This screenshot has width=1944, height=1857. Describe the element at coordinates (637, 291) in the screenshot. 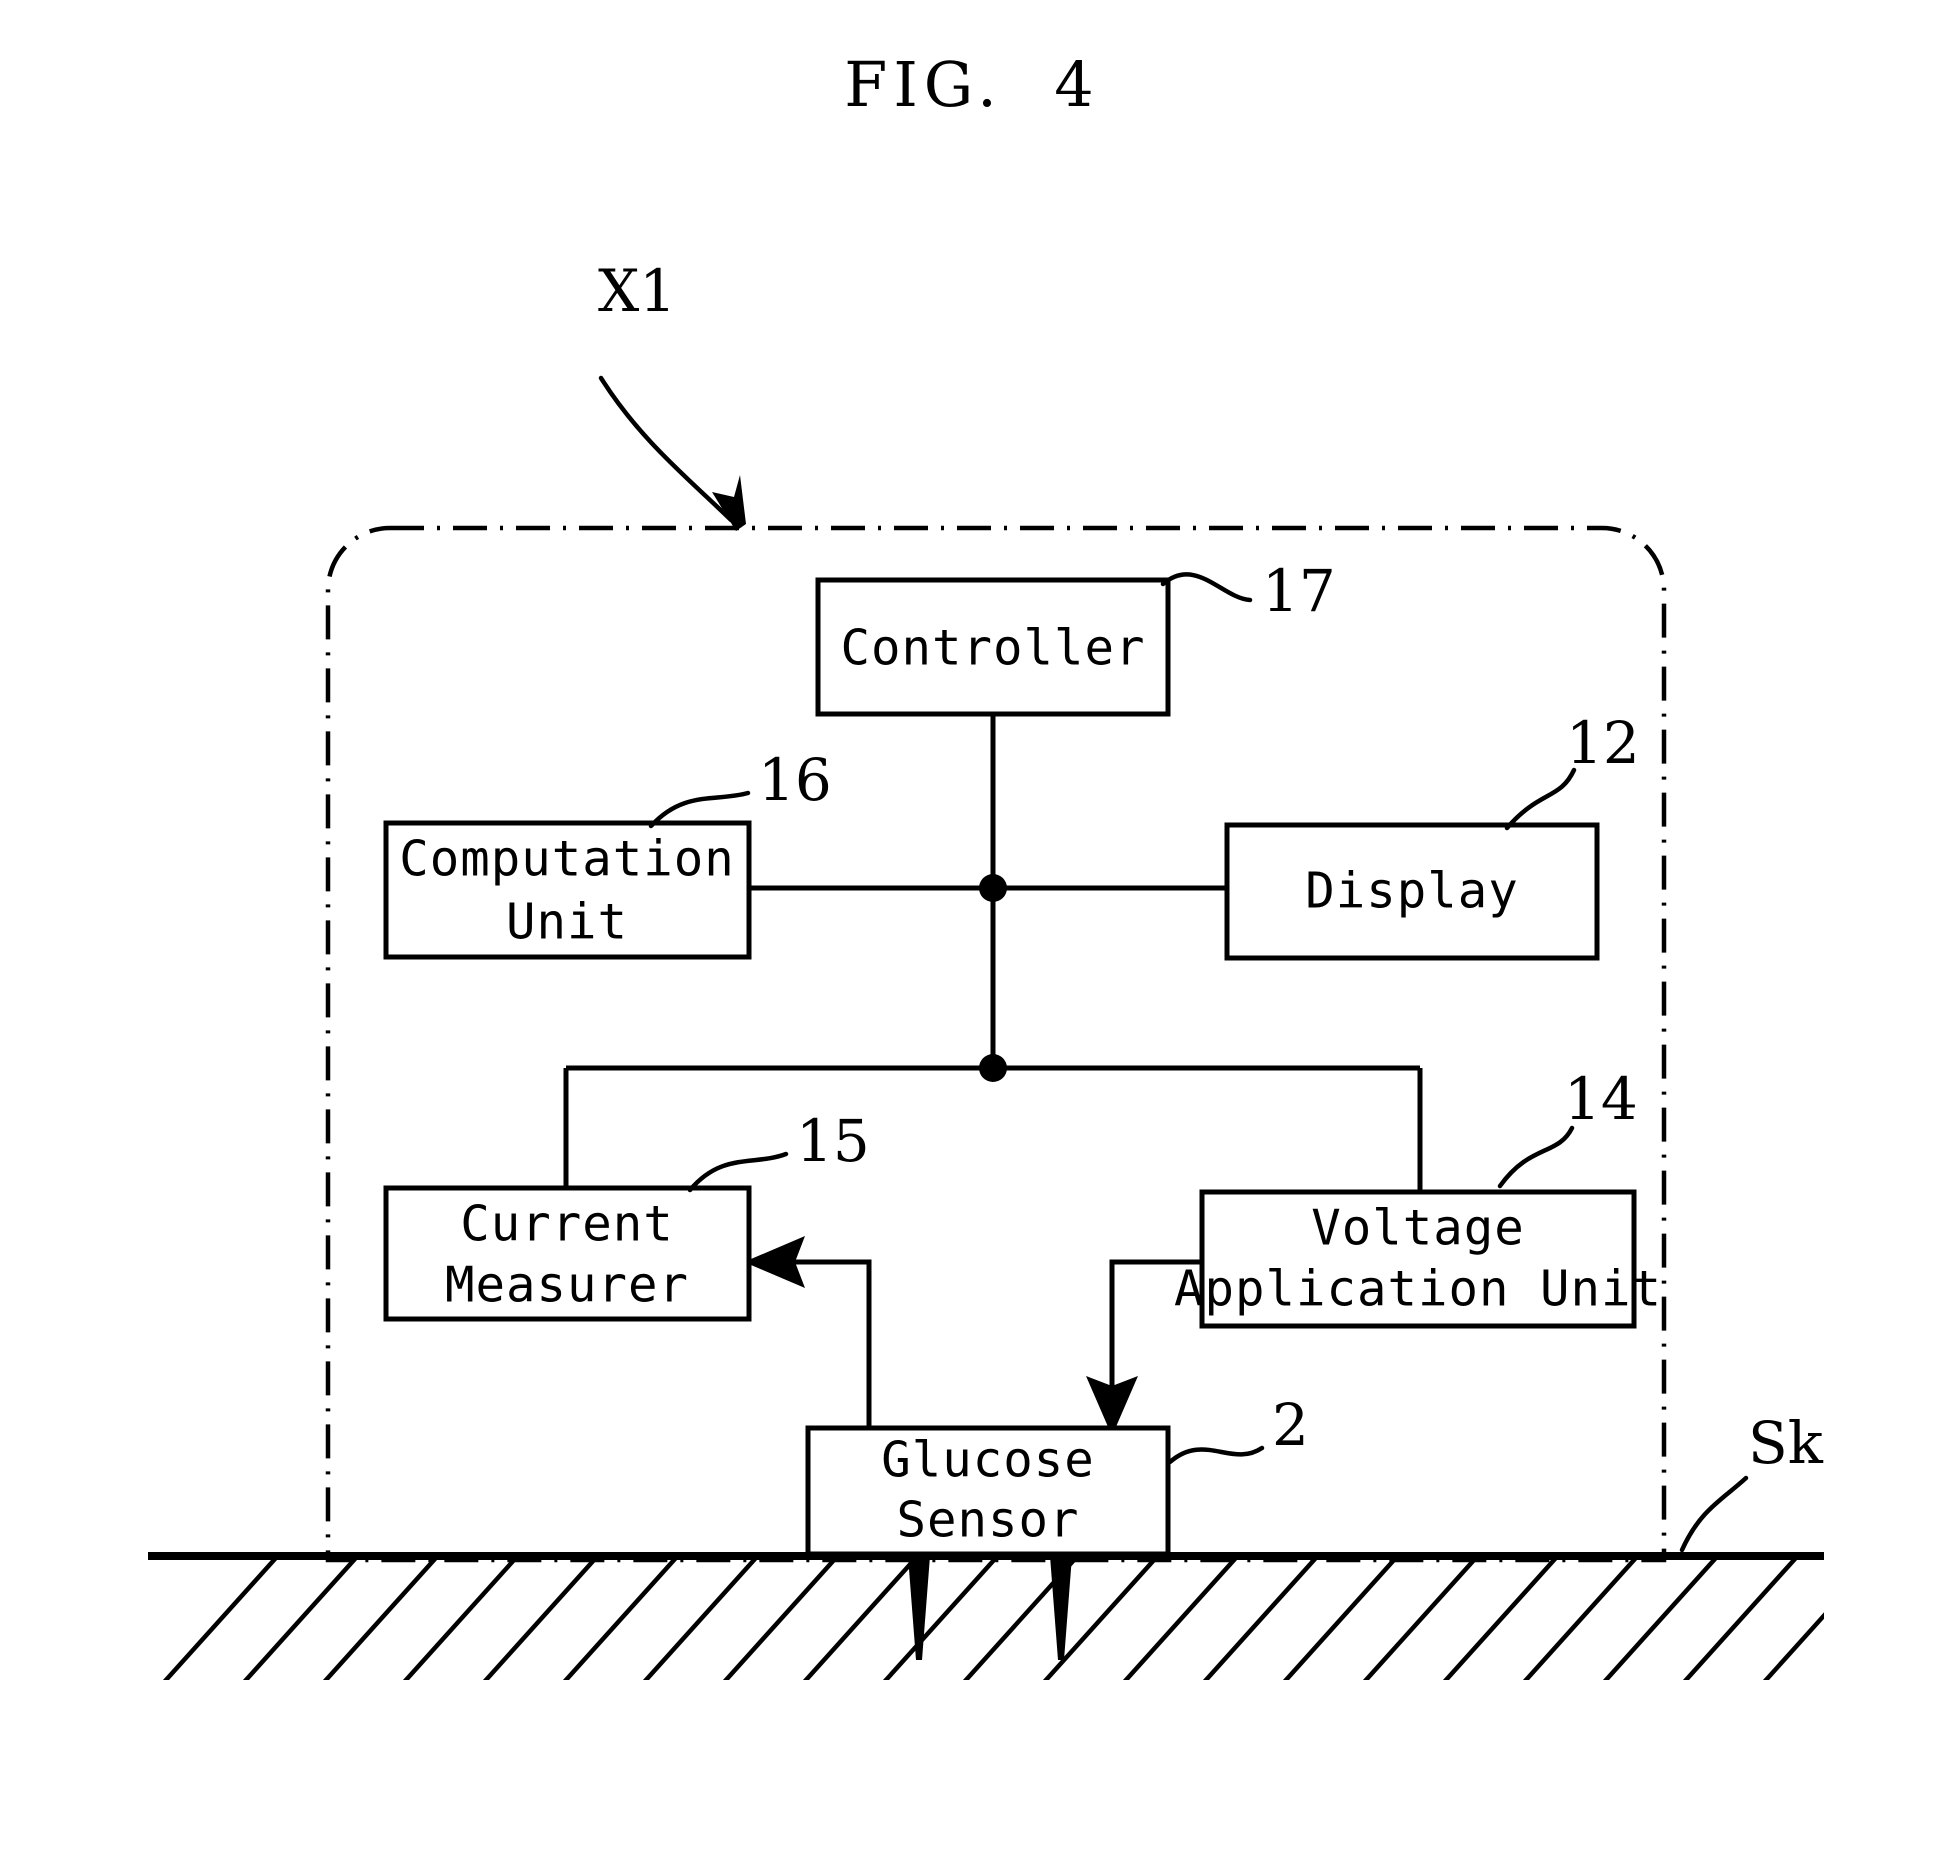

I see `device-boundary-label: X1` at that location.